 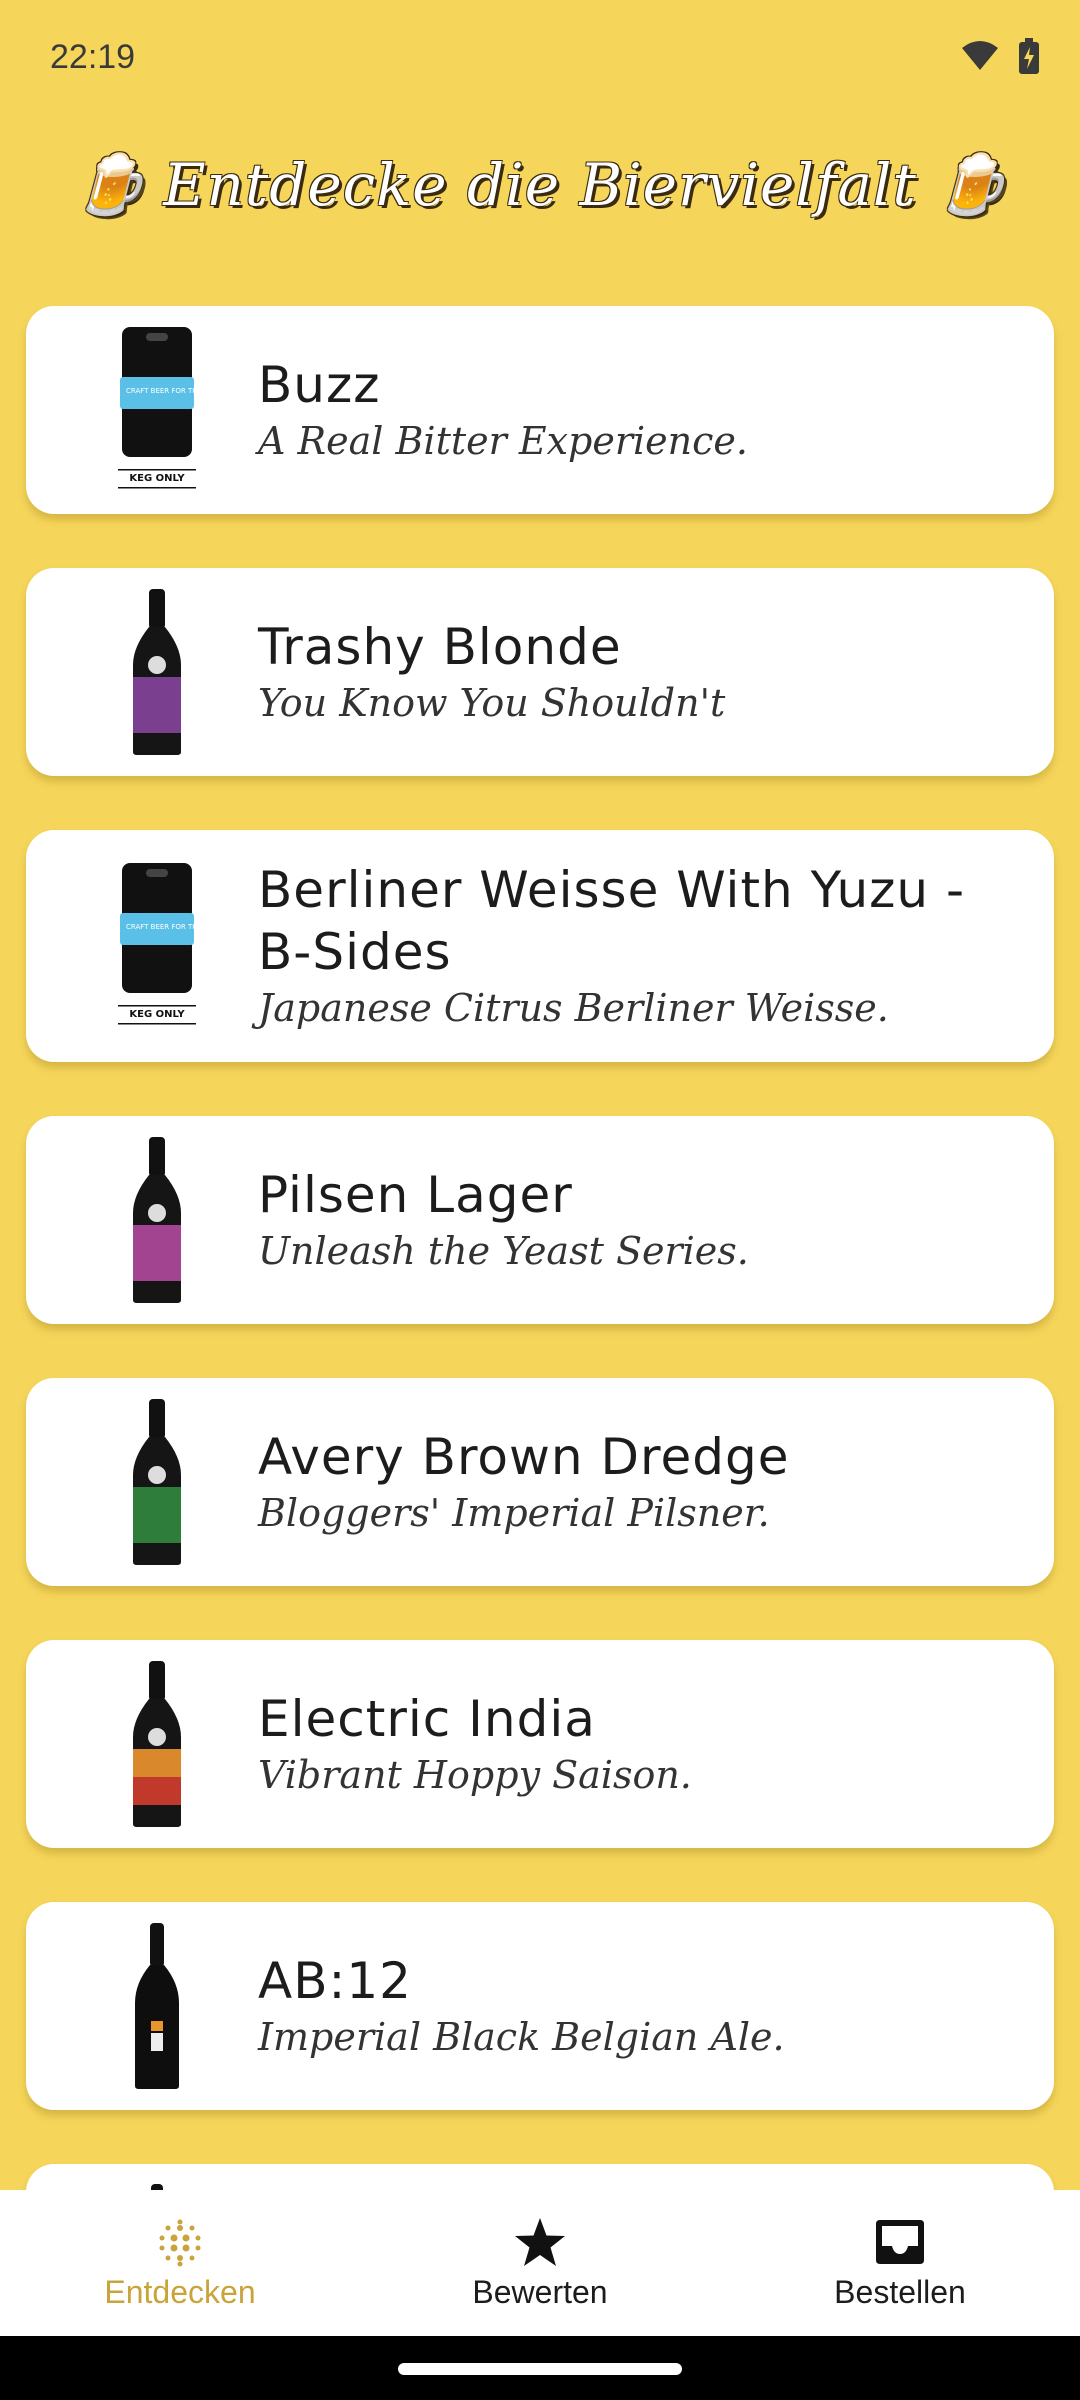 What do you see at coordinates (319, 385) in the screenshot?
I see `beer-name: Buzz` at bounding box center [319, 385].